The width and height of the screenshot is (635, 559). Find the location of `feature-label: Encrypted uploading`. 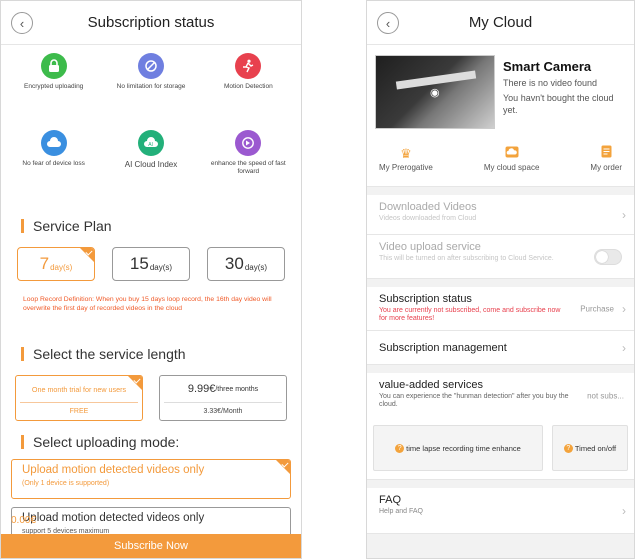

feature-label: Encrypted uploading is located at coordinates (54, 86).